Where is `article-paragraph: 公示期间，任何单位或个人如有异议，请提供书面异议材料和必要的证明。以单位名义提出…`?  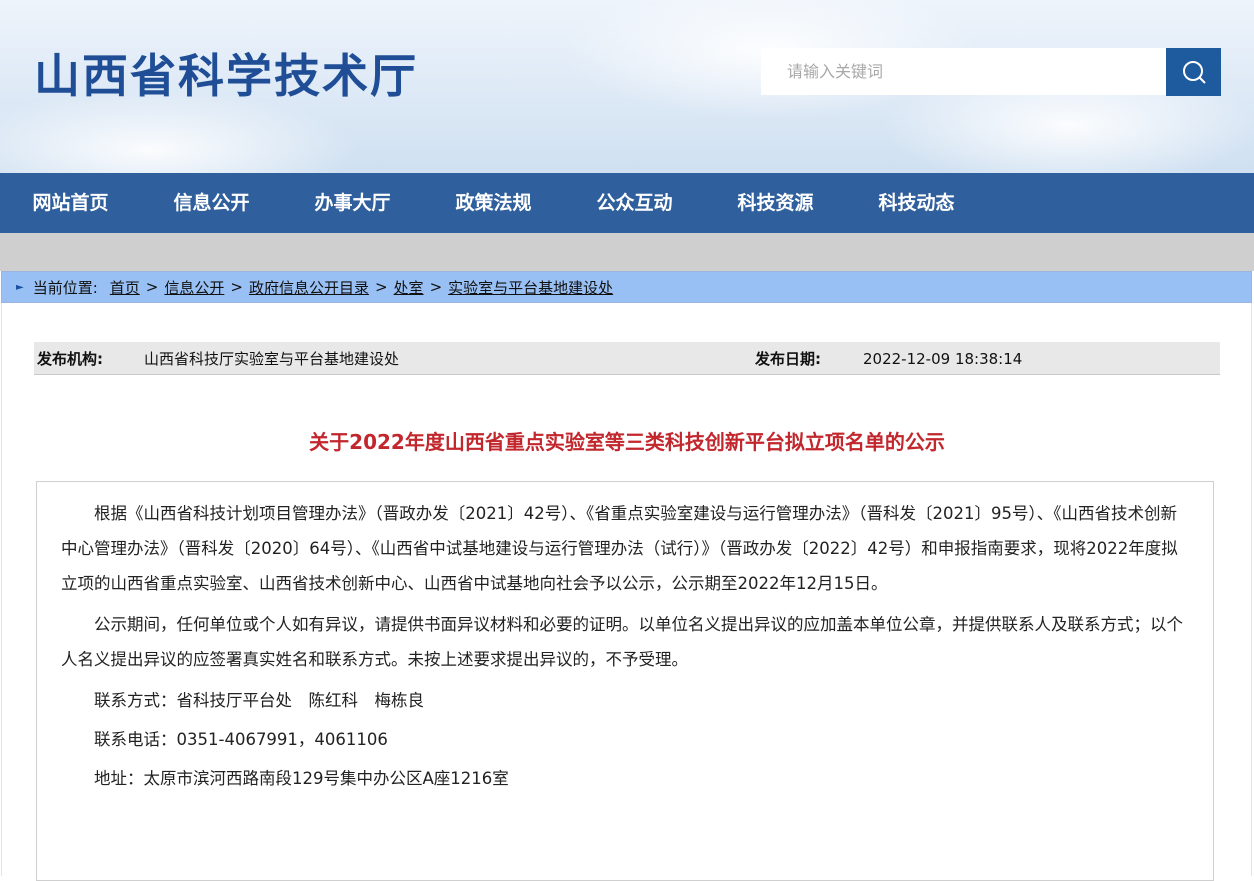
article-paragraph: 公示期间，任何单位或个人如有异议，请提供书面异议材料和必要的证明。以单位名义提出… is located at coordinates (622, 642).